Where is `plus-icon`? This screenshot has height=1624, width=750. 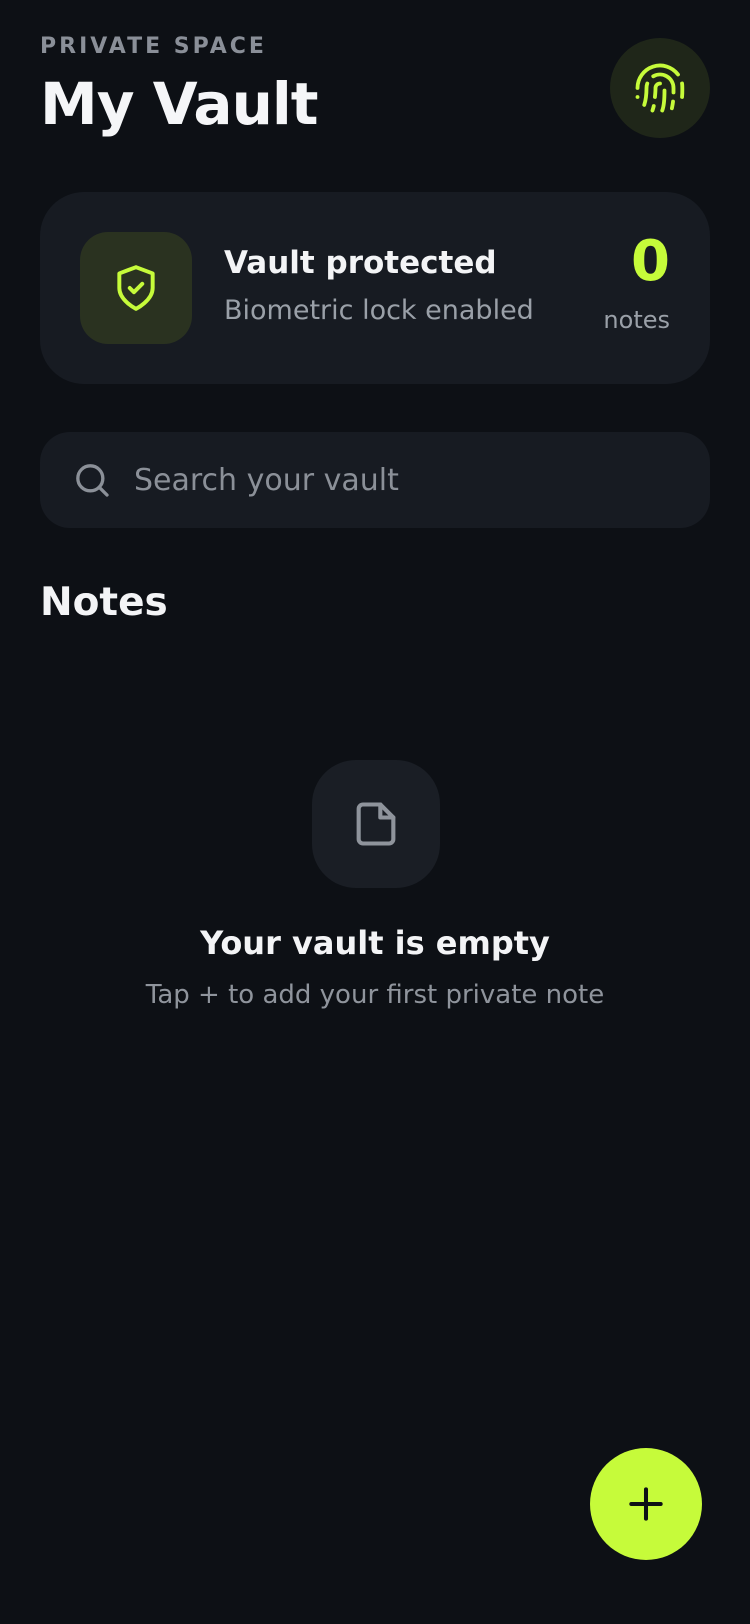 plus-icon is located at coordinates (646, 1504).